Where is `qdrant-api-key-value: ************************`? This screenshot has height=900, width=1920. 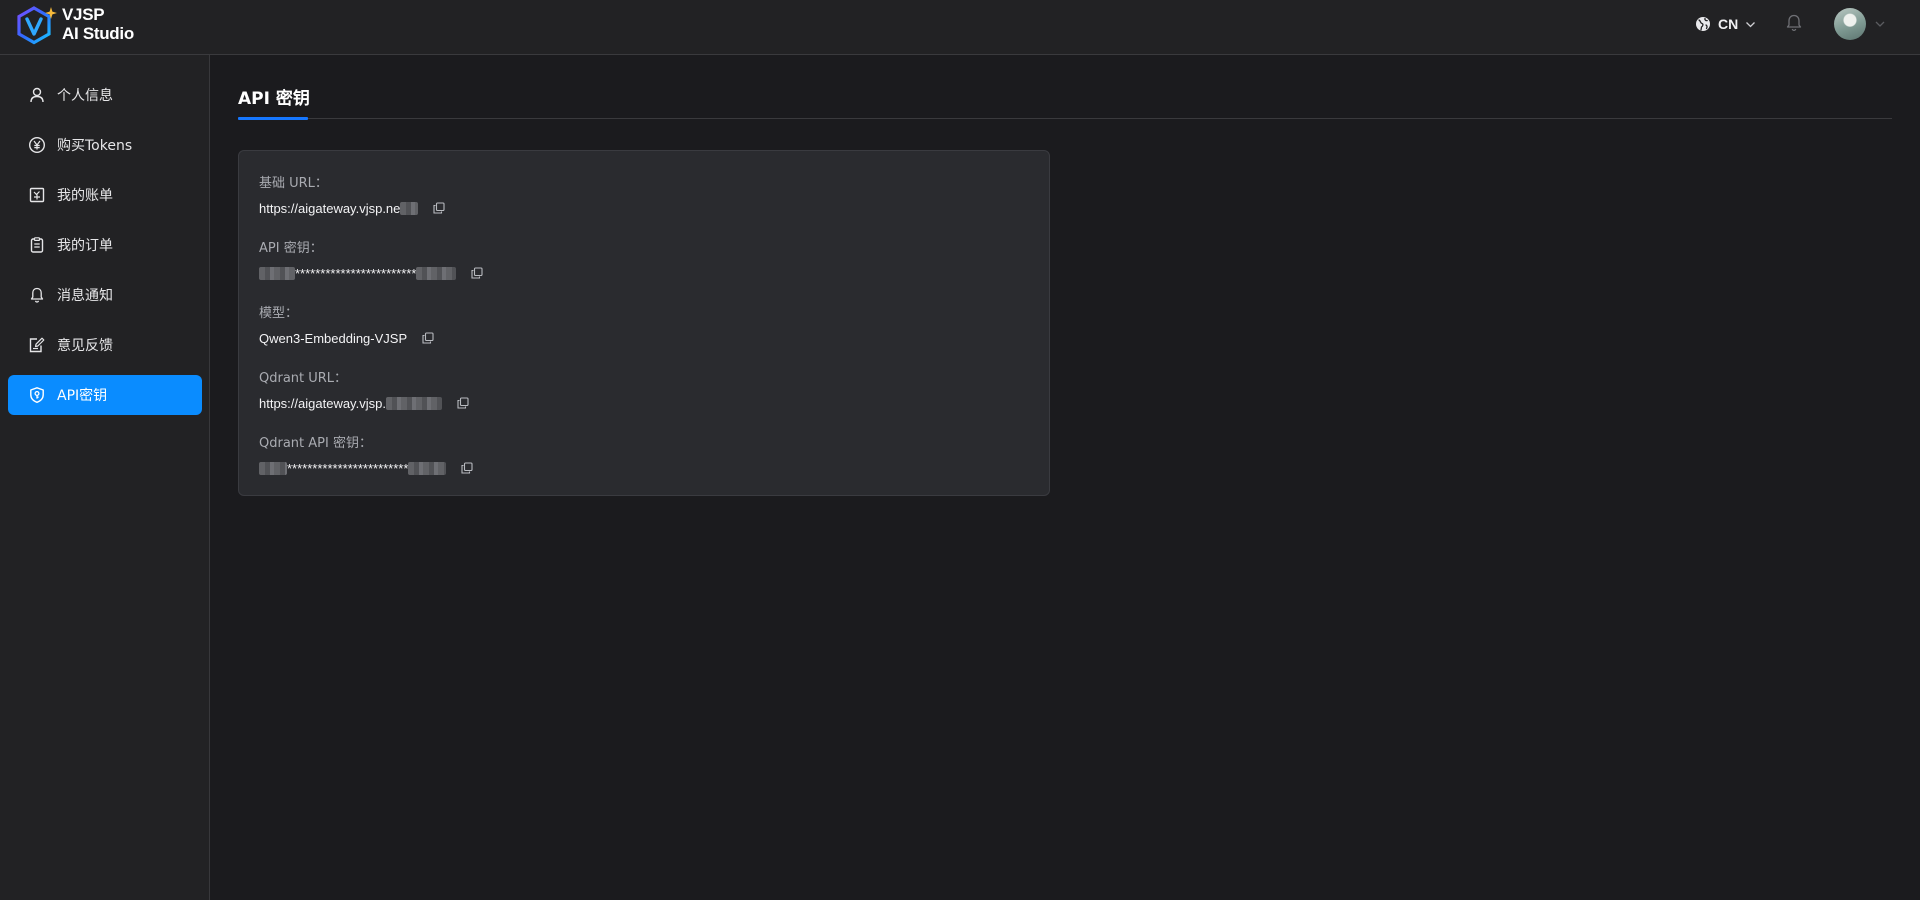
qdrant-api-key-value: ************************ is located at coordinates (347, 468).